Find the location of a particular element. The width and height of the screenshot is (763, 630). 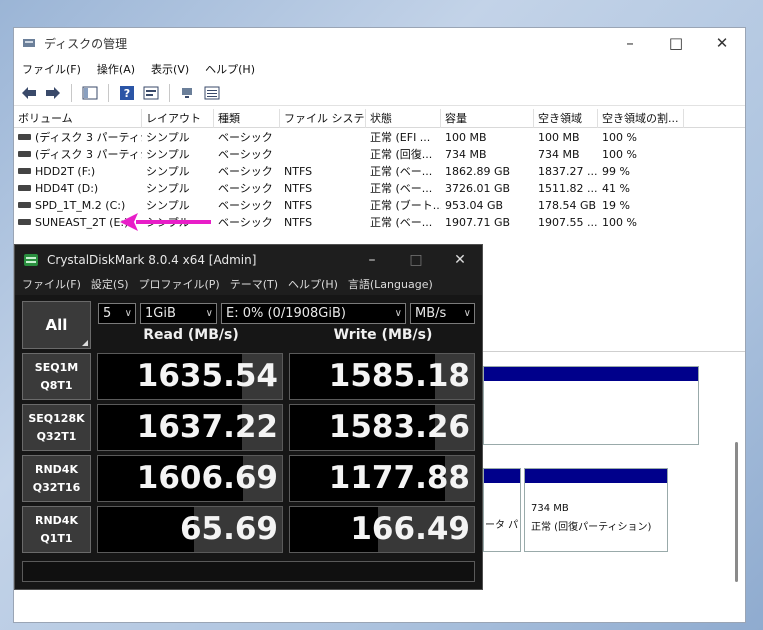

partition-block-left: ータ パ is located at coordinates (502, 510).